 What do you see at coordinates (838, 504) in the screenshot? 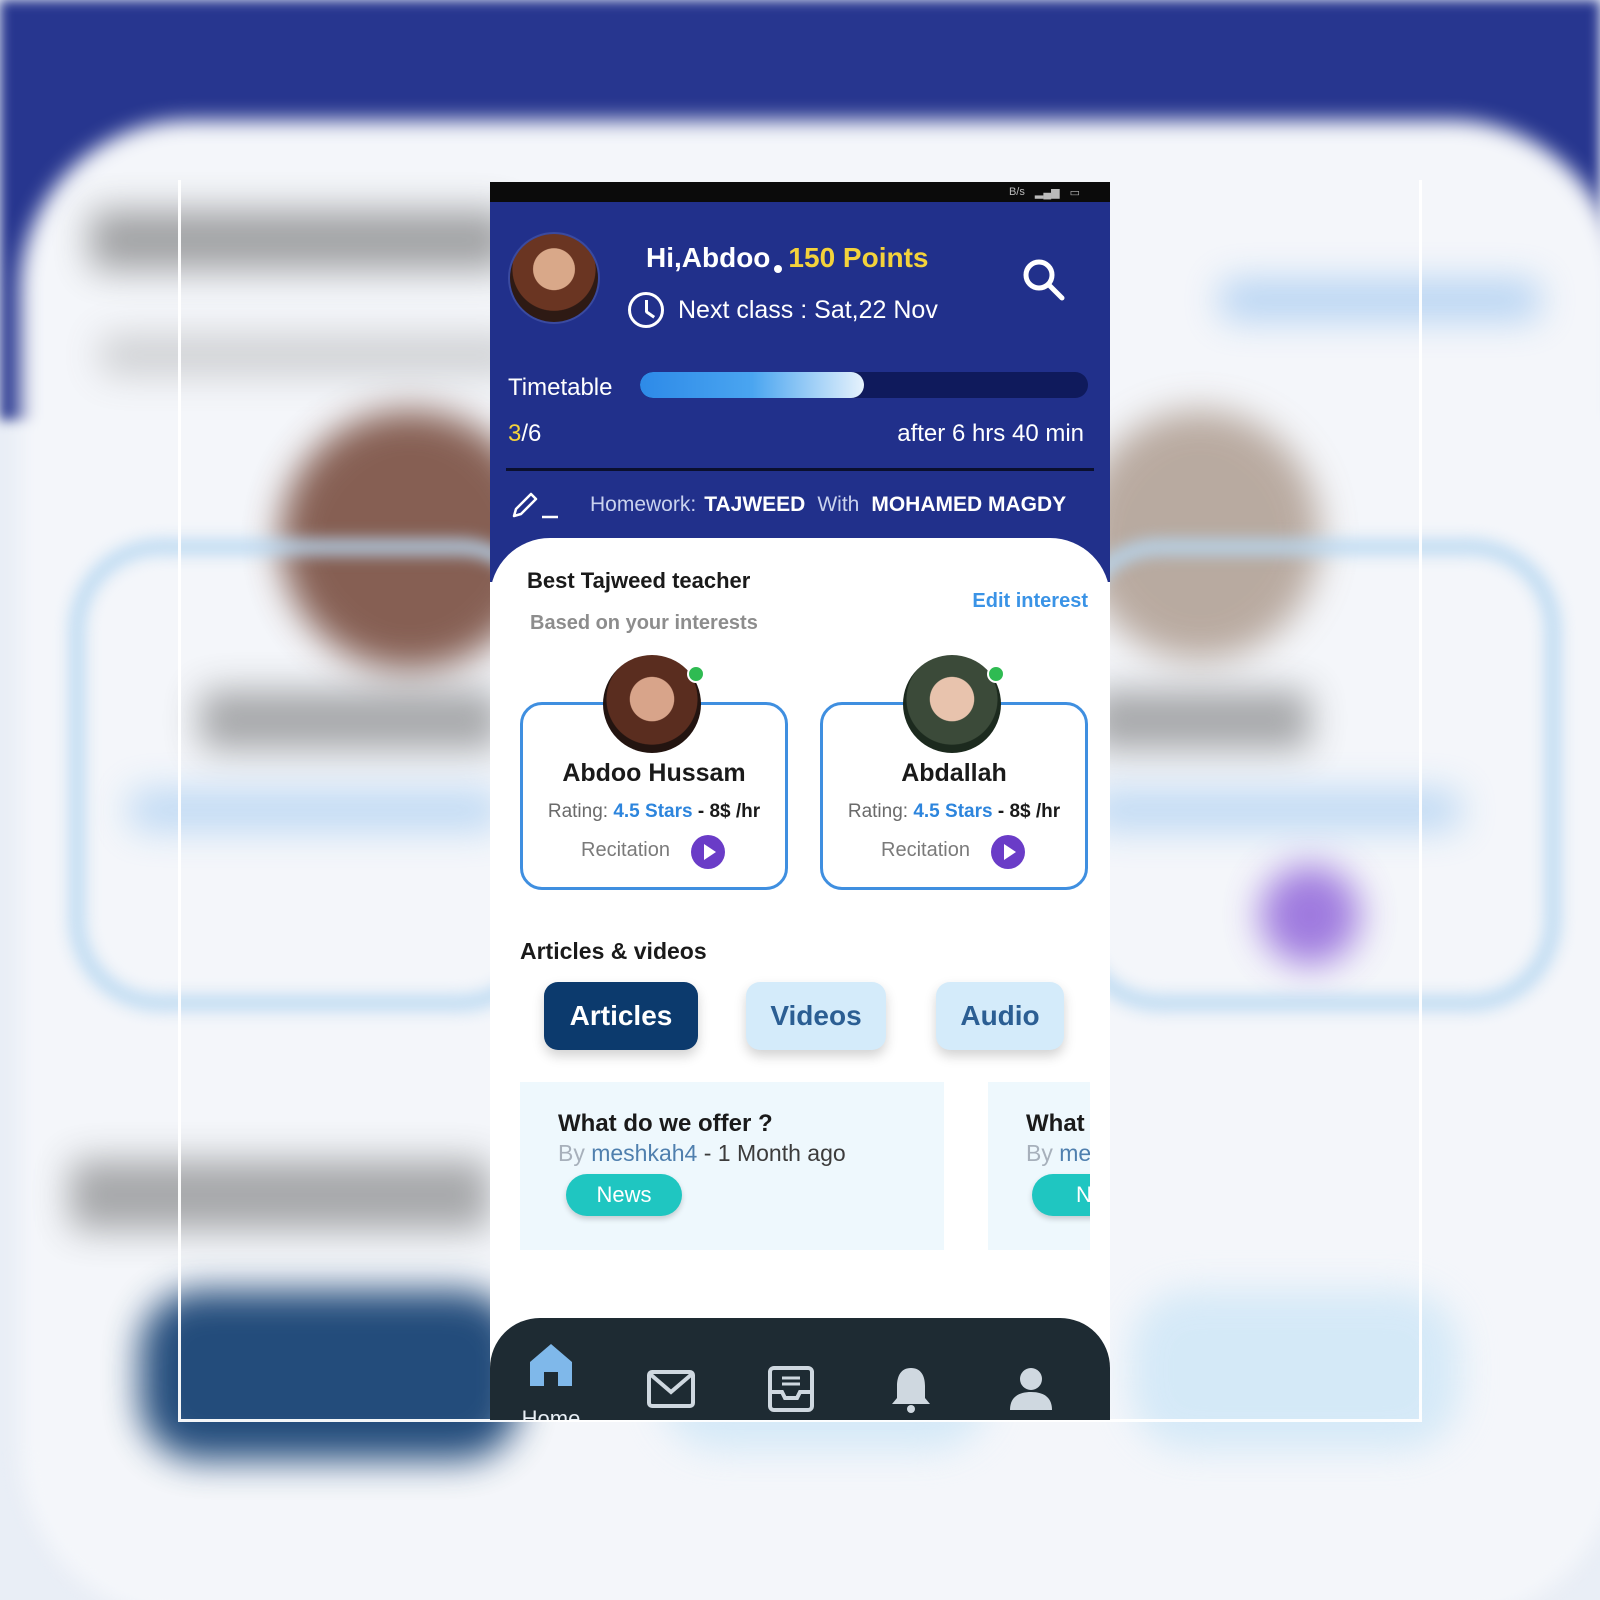
I see `homework-with: With` at bounding box center [838, 504].